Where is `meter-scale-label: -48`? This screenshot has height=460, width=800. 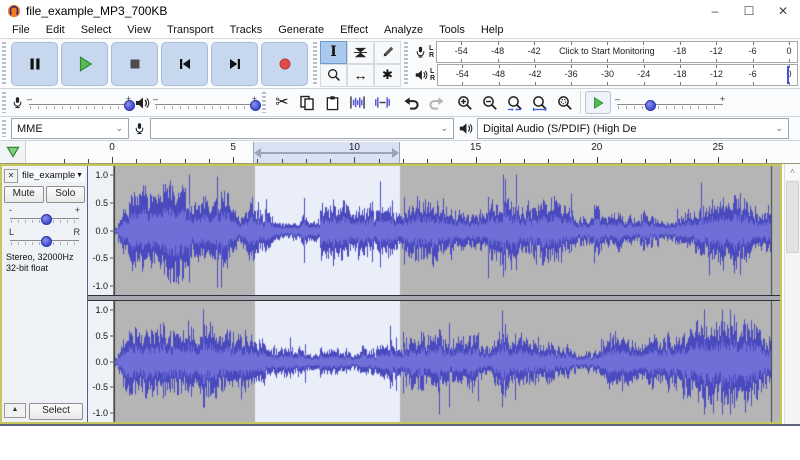 meter-scale-label: -48 is located at coordinates (499, 74).